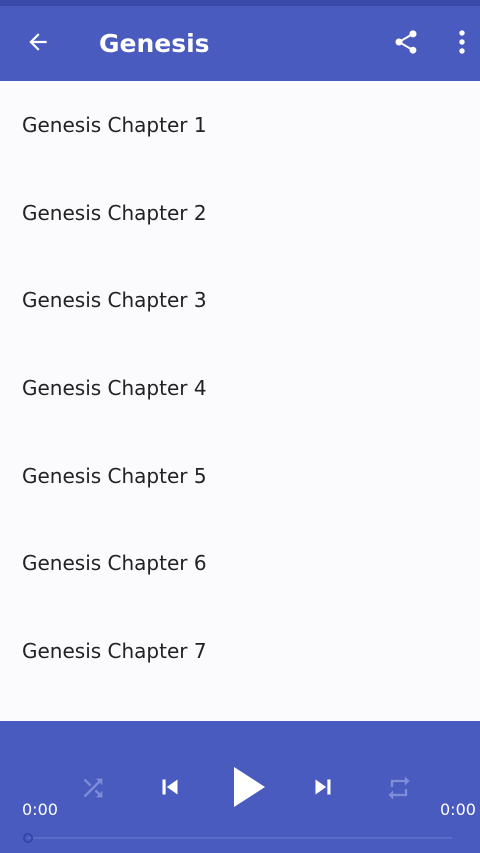 The image size is (480, 853). What do you see at coordinates (240, 125) in the screenshot?
I see `list-item: Genesis Chapter 1` at bounding box center [240, 125].